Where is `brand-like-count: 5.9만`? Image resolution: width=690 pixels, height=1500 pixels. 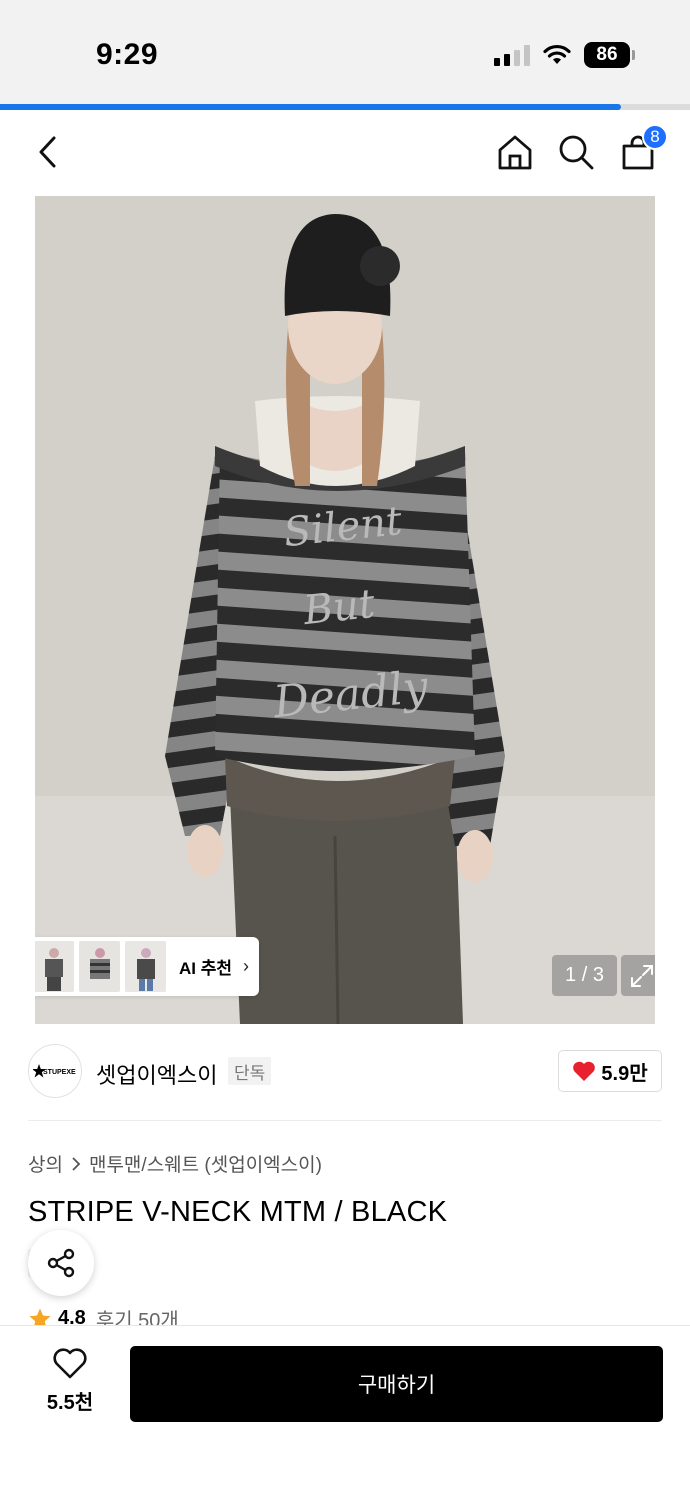
brand-like-count: 5.9만 is located at coordinates (624, 1073).